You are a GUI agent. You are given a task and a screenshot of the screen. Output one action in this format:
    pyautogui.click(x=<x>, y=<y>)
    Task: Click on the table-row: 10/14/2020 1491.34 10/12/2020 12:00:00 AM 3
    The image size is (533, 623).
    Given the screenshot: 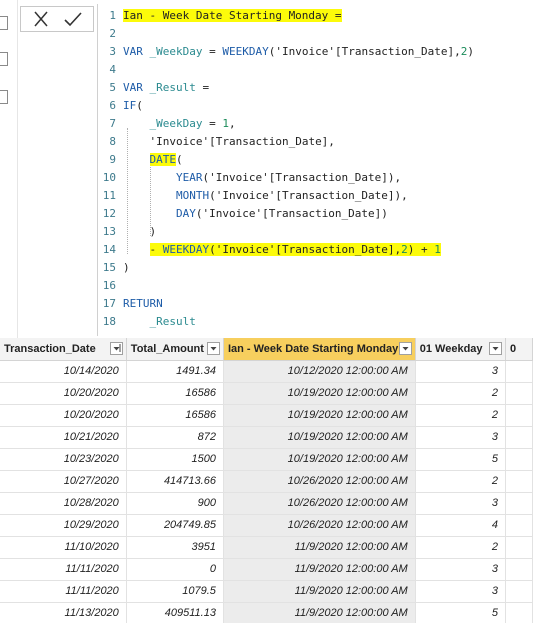 What is the action you would take?
    pyautogui.click(x=266, y=371)
    